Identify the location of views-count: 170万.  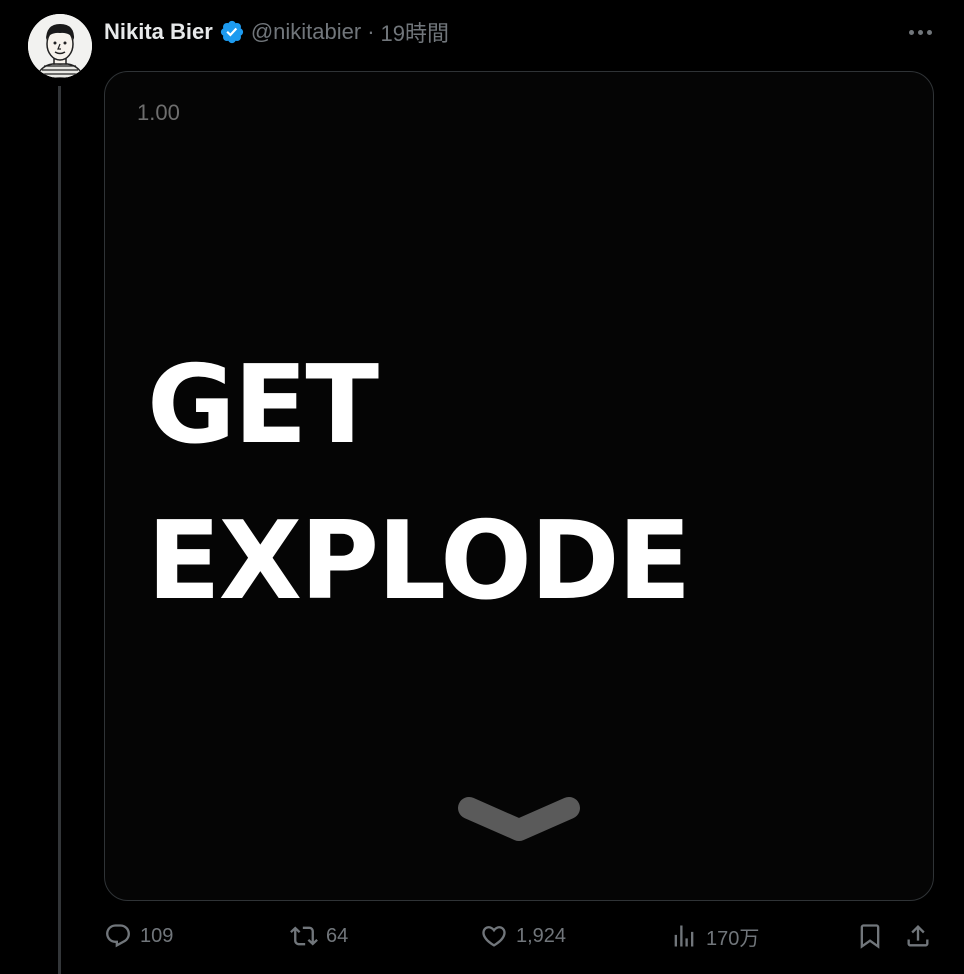
(733, 938).